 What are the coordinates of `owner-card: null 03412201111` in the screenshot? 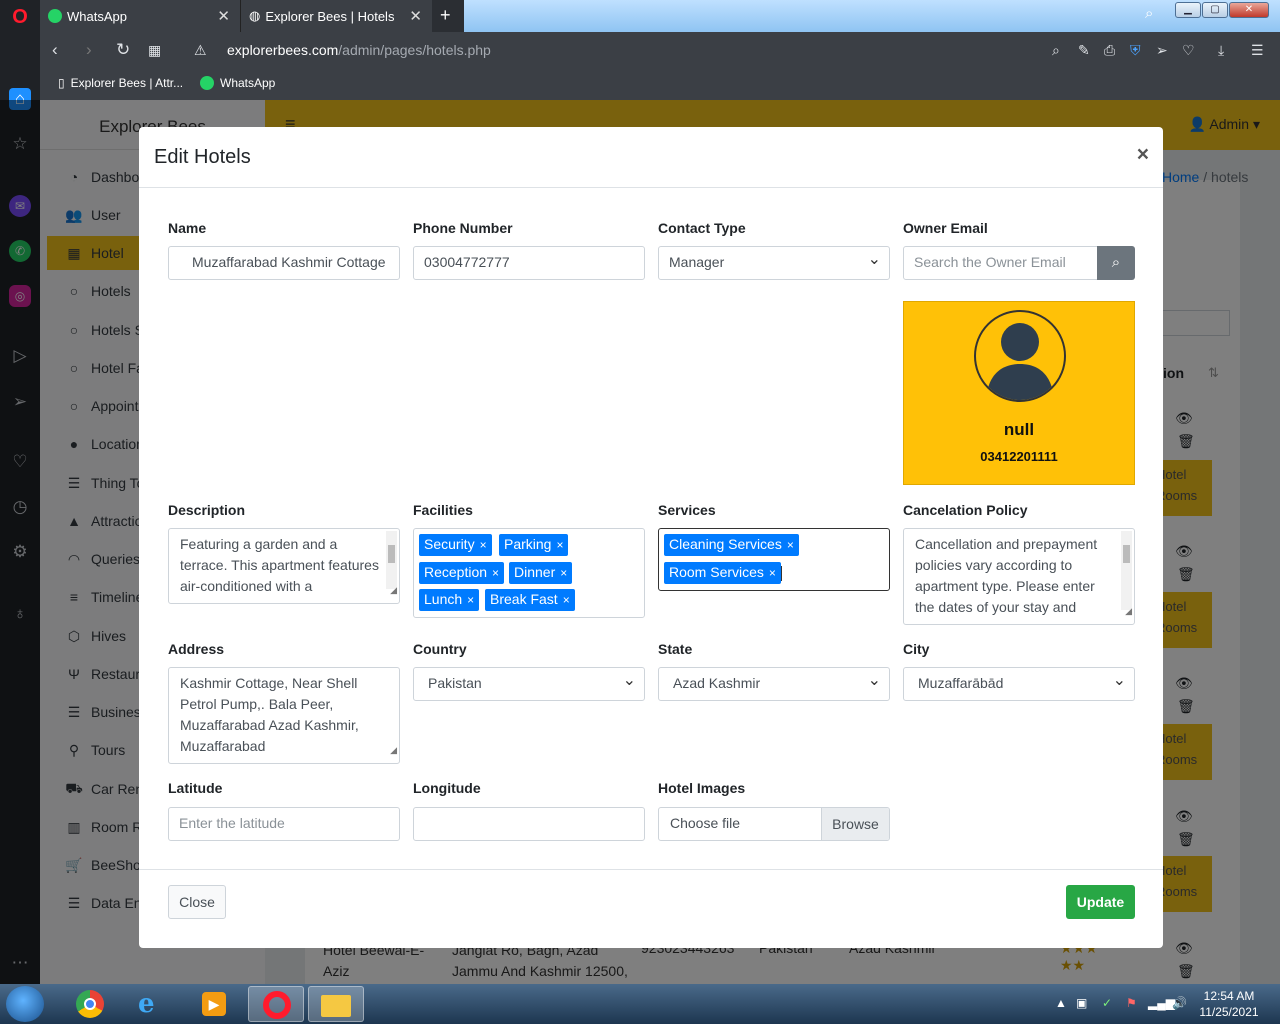 It's located at (1019, 393).